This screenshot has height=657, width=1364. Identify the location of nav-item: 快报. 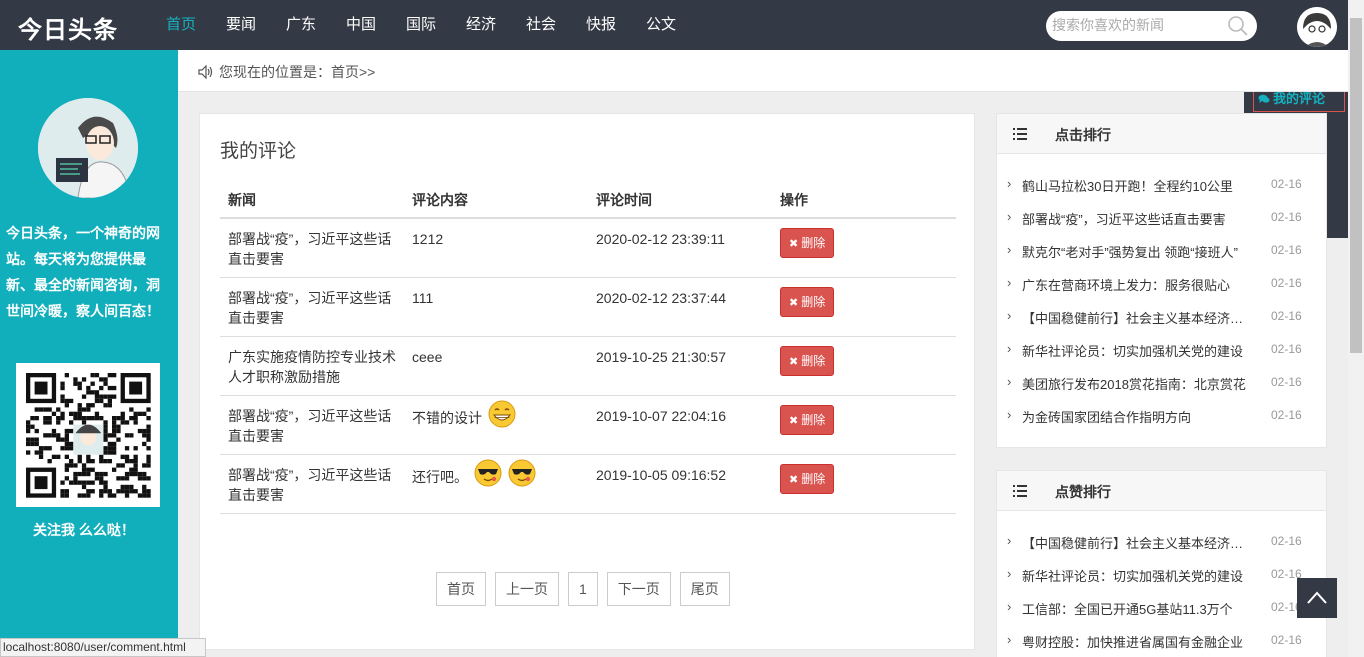
(601, 25).